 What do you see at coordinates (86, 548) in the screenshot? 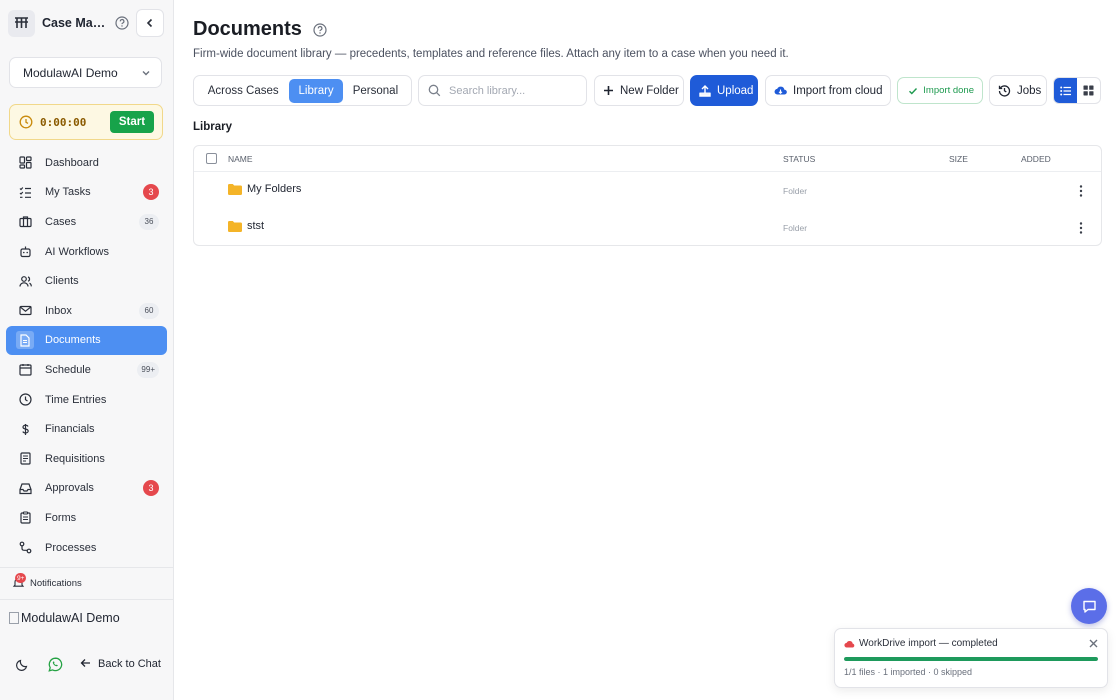
I see `sidebar-item-processes: Processes` at bounding box center [86, 548].